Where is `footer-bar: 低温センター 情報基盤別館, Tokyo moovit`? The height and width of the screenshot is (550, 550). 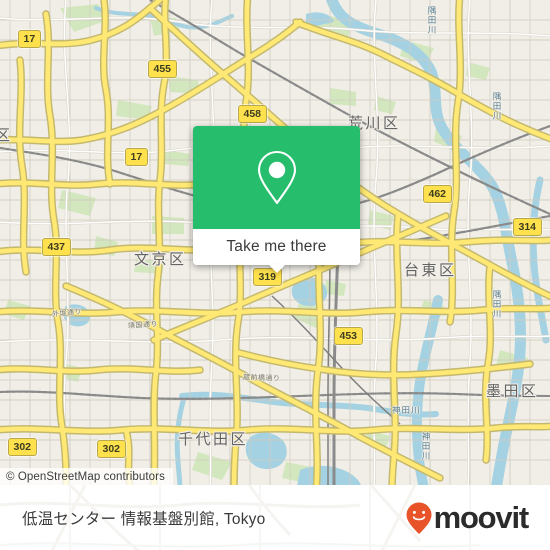 footer-bar: 低温センター 情報基盤別館, Tokyo moovit is located at coordinates (275, 517).